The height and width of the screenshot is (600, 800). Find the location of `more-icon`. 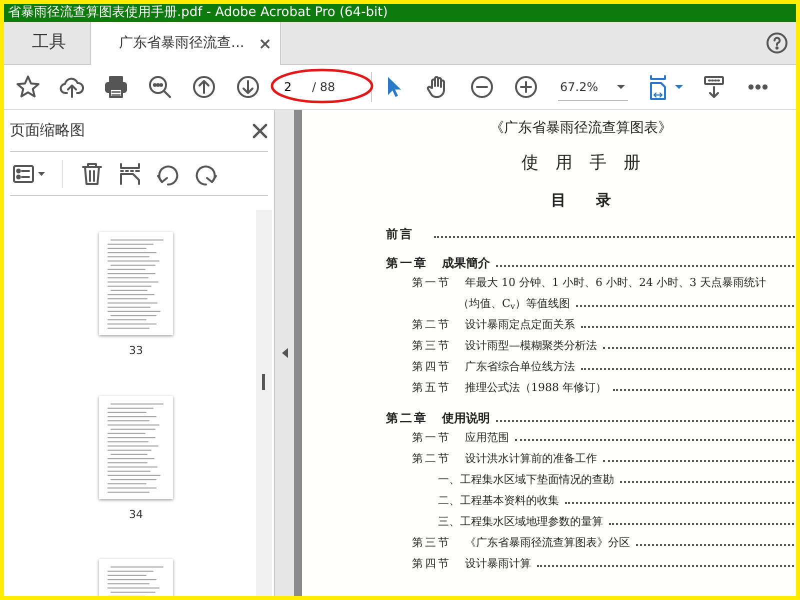

more-icon is located at coordinates (758, 87).